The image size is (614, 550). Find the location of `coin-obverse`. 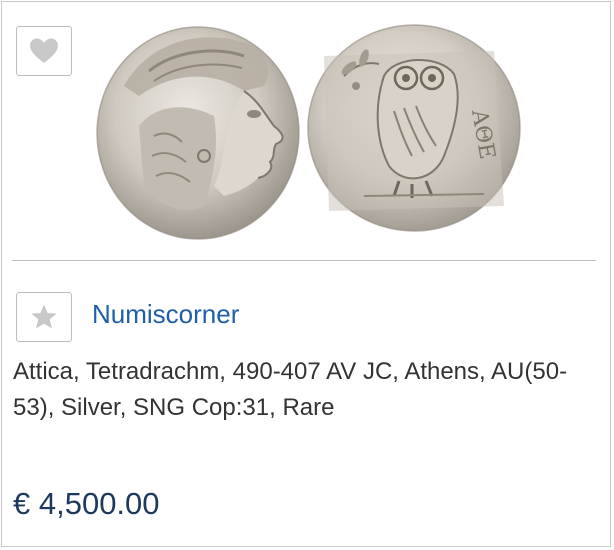

coin-obverse is located at coordinates (198, 133).